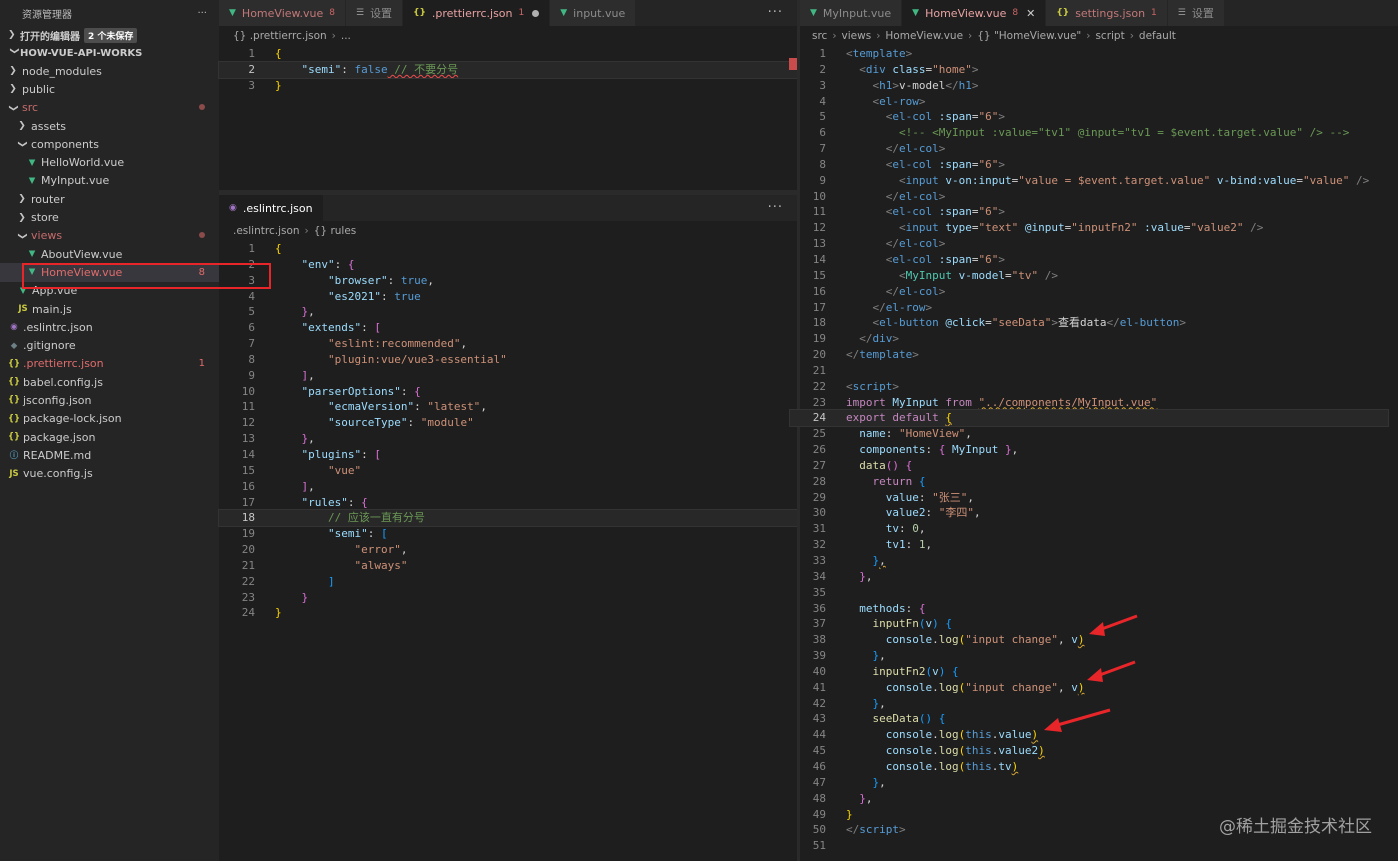 Image resolution: width=1398 pixels, height=861 pixels. Describe the element at coordinates (935, 640) in the screenshot. I see `code-token: .` at that location.